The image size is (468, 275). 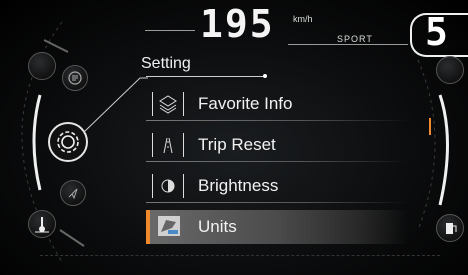 I want to click on top-divider-left, so click(x=170, y=30).